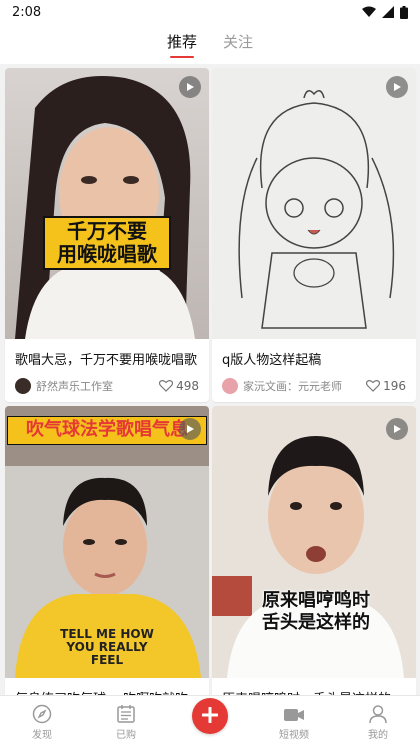  What do you see at coordinates (388, 12) in the screenshot?
I see `signal-icon` at bounding box center [388, 12].